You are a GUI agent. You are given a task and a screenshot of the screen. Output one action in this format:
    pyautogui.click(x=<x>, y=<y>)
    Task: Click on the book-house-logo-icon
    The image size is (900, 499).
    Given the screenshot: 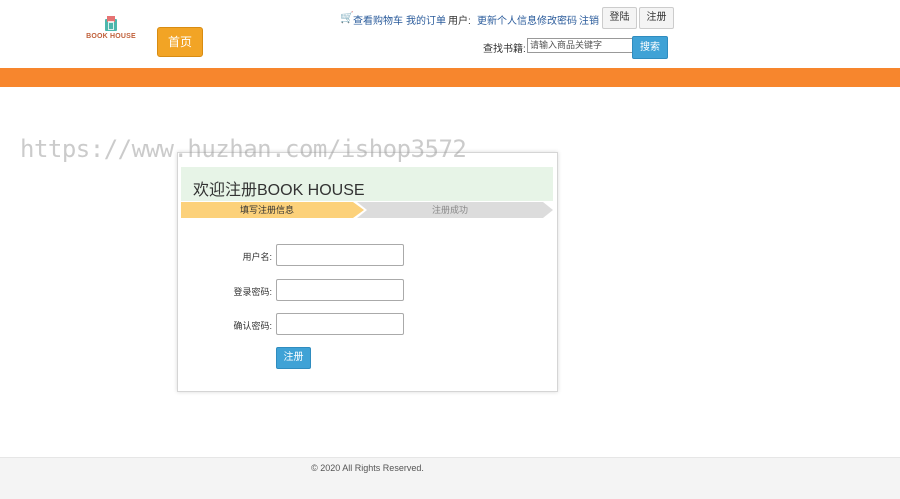 What is the action you would take?
    pyautogui.click(x=111, y=29)
    